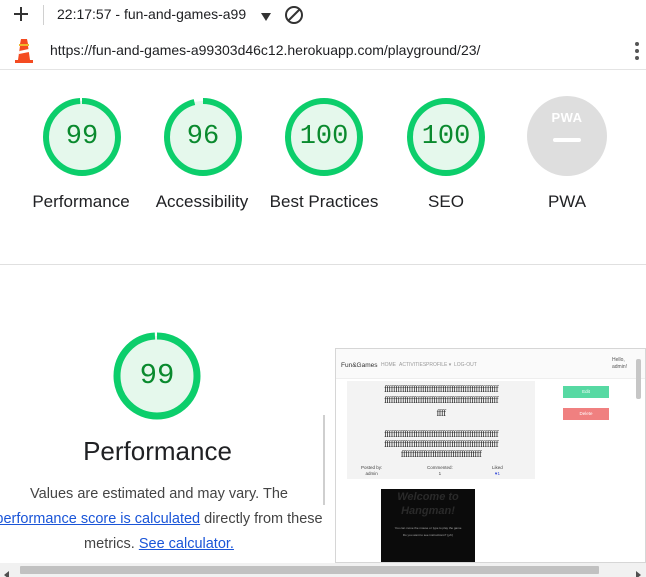 The image size is (646, 577). Describe the element at coordinates (81, 201) in the screenshot. I see `performance-label: Performance` at that location.